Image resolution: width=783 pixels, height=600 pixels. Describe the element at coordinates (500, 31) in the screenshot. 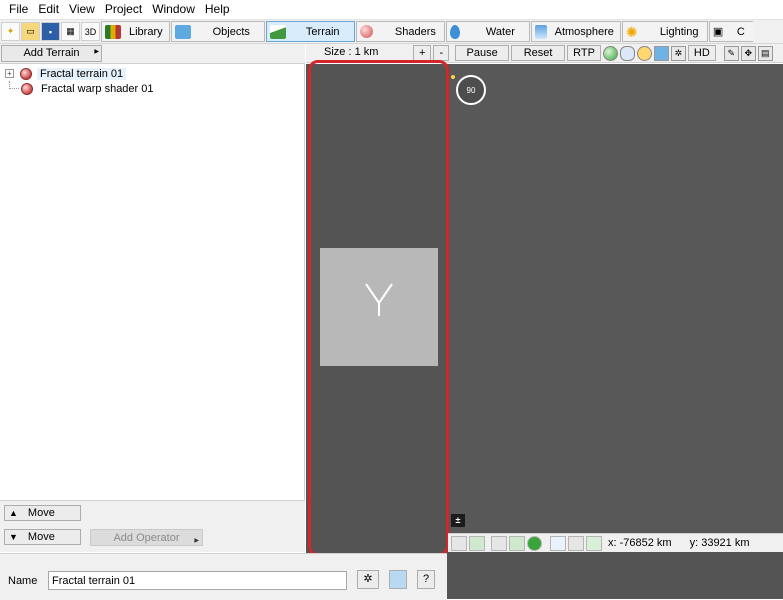

I see `tab-water-label: Water` at that location.